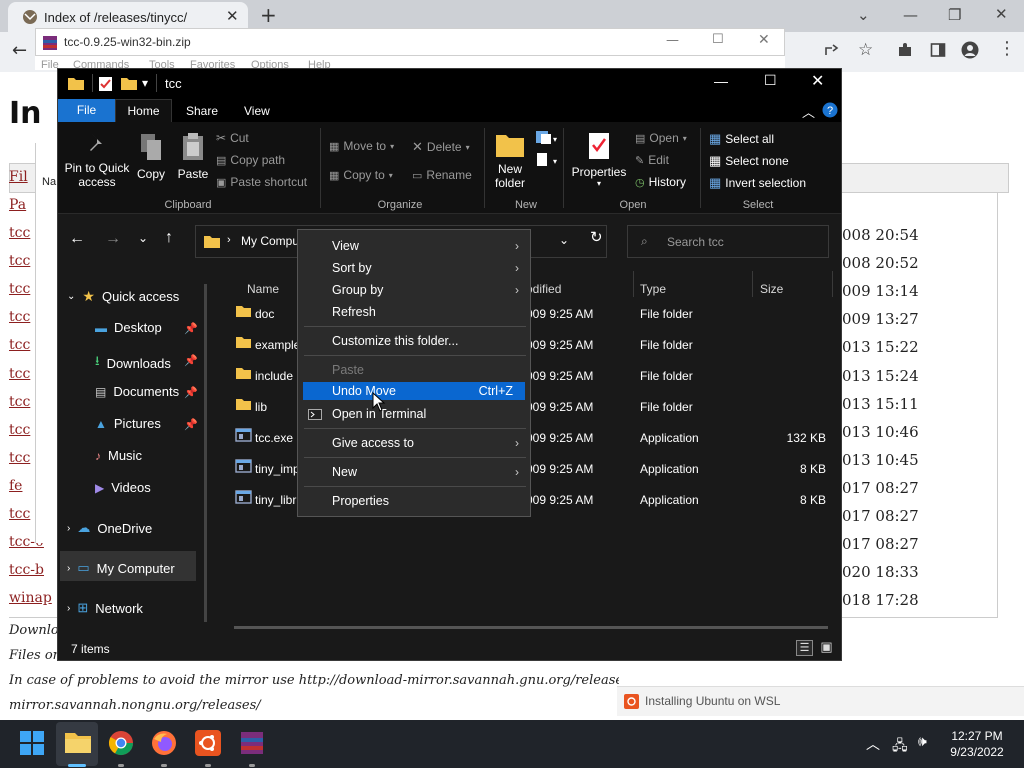  Describe the element at coordinates (123, 487) in the screenshot. I see `nav-videos: ▶ Videos` at that location.